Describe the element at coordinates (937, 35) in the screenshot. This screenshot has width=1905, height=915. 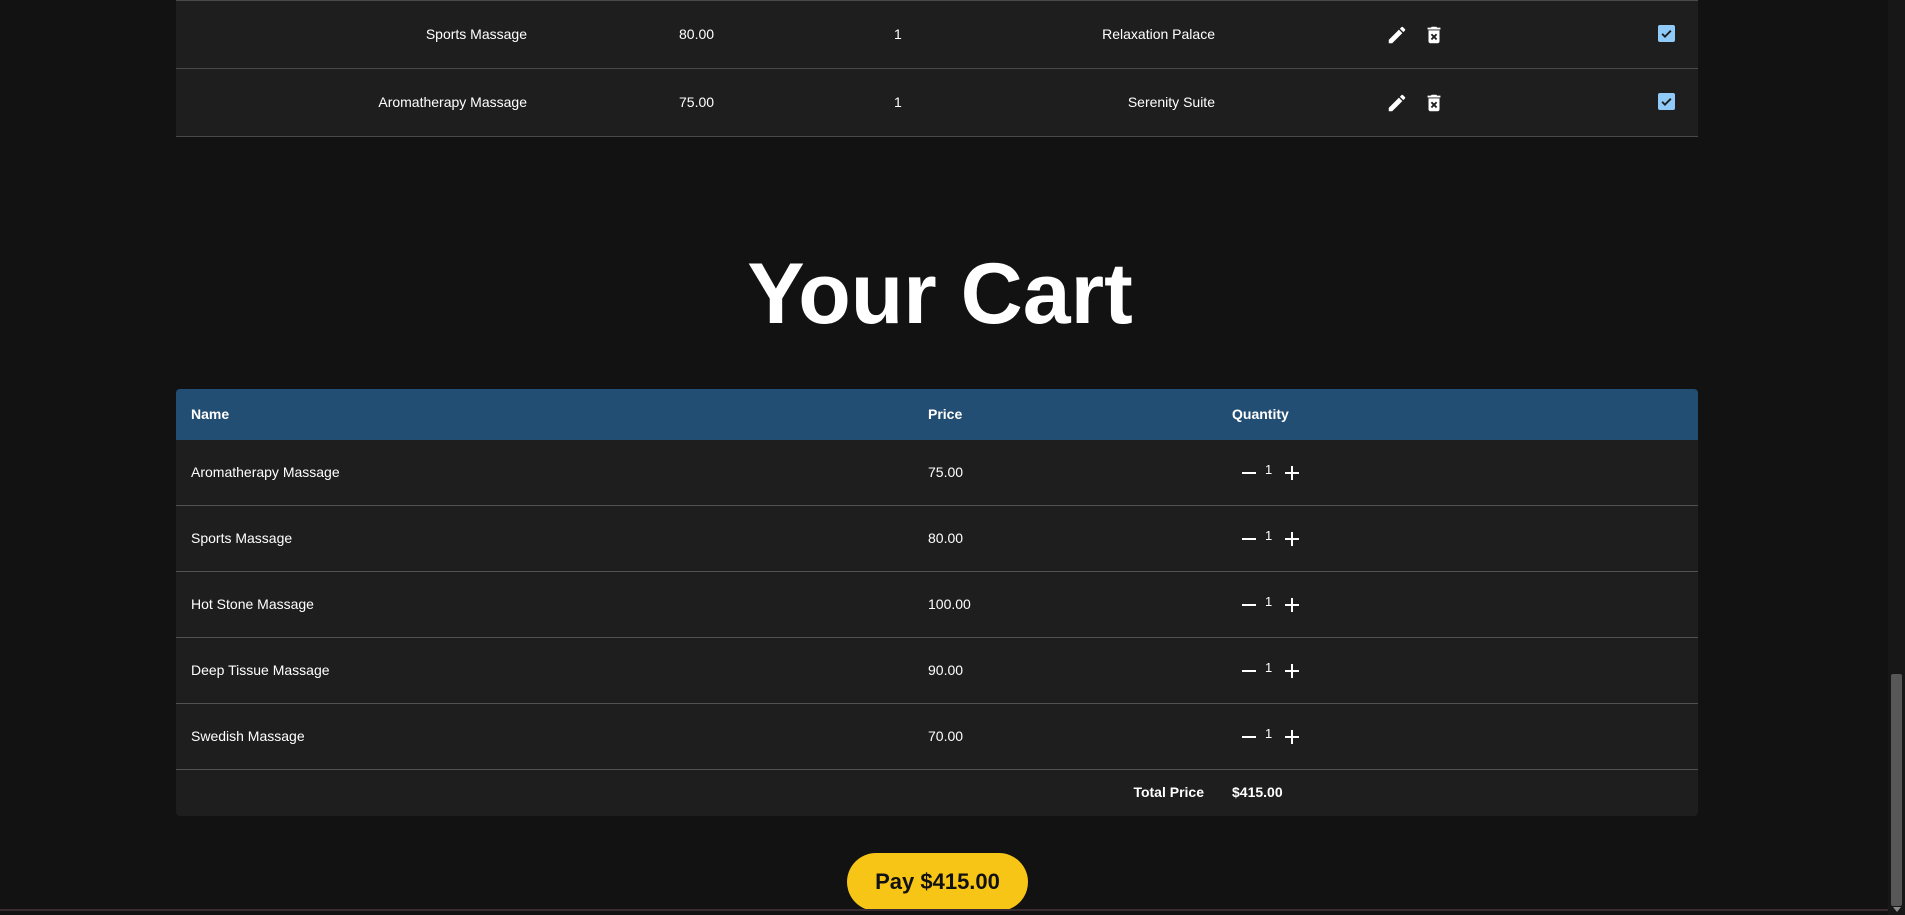
I see `table-row: Sports Massage 80.00 1 Relaxation Palace` at that location.